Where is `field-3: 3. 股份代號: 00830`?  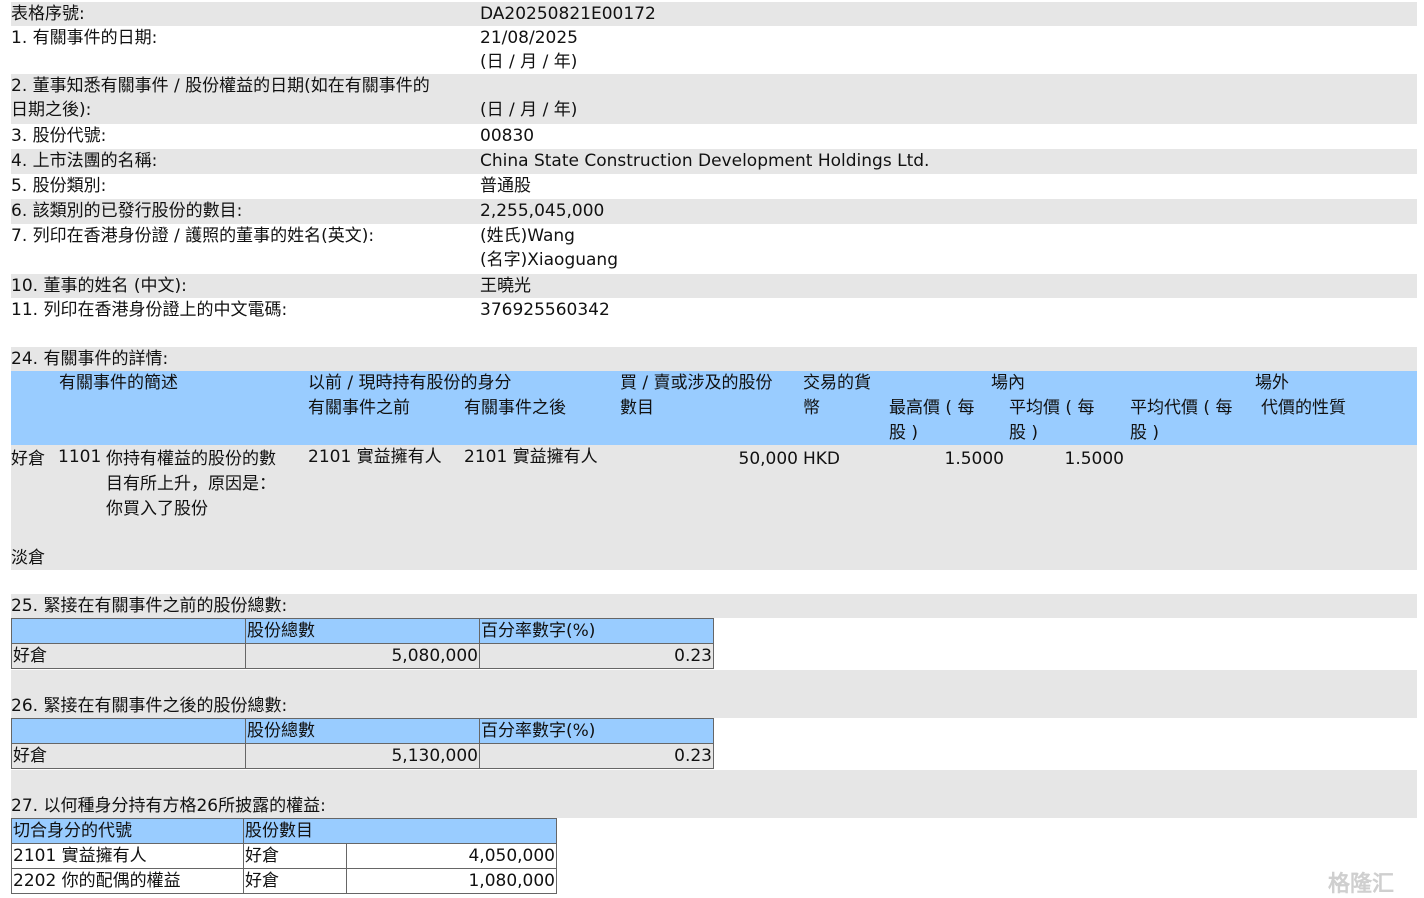 field-3: 3. 股份代號: 00830 is located at coordinates (714, 136).